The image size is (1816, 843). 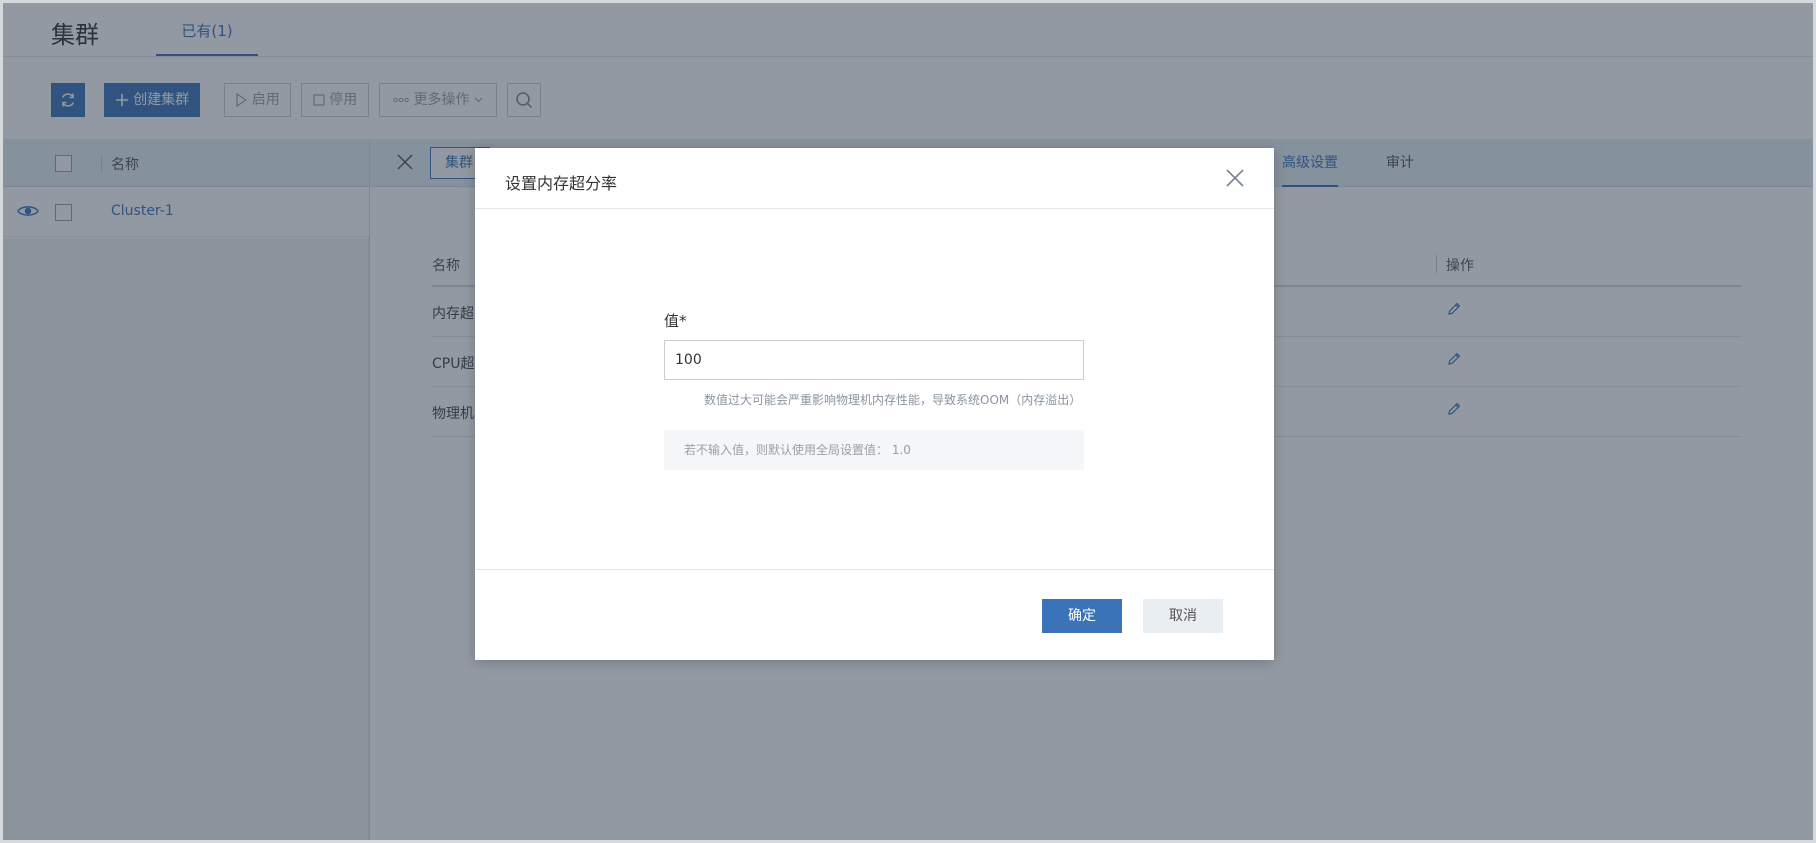 What do you see at coordinates (874, 178) in the screenshot?
I see `dialog-header: 设置内存超分率` at bounding box center [874, 178].